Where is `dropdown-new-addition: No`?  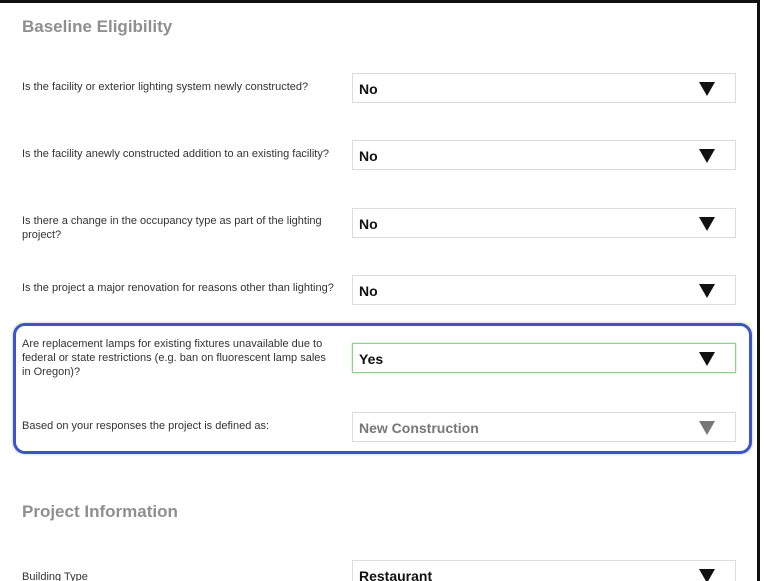 dropdown-new-addition: No is located at coordinates (544, 155).